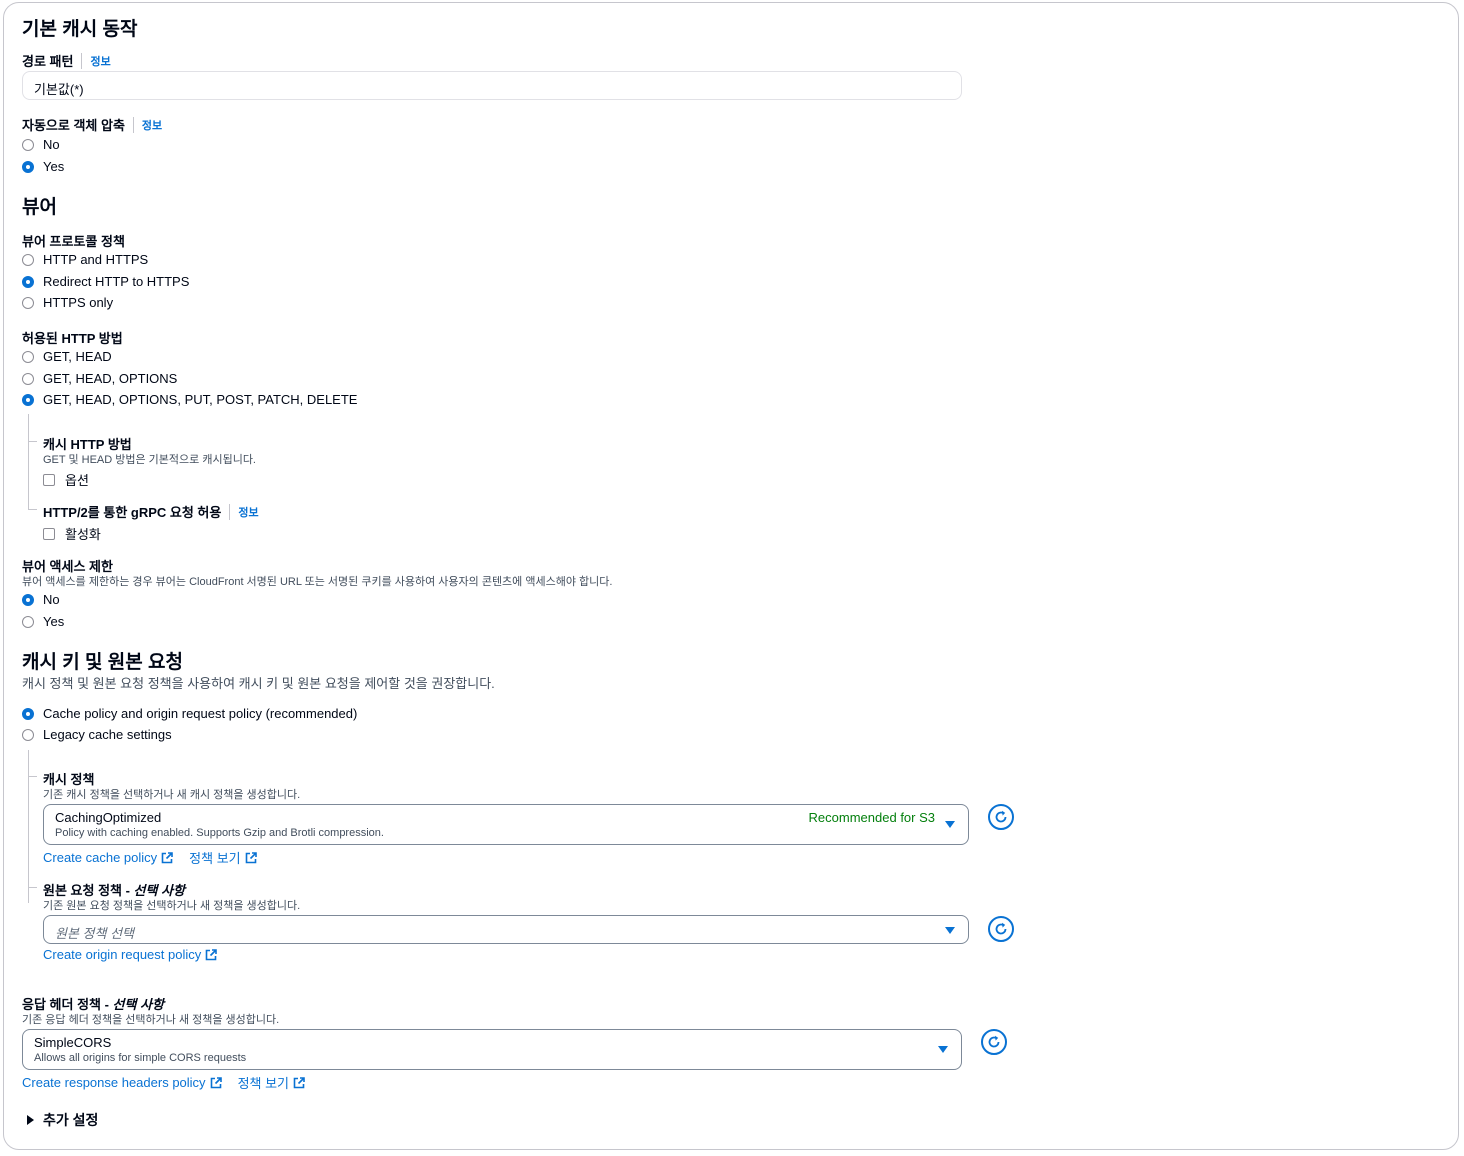 Image resolution: width=1464 pixels, height=1156 pixels. I want to click on path-pattern-label-row: 경로 패턴 정보, so click(66, 60).